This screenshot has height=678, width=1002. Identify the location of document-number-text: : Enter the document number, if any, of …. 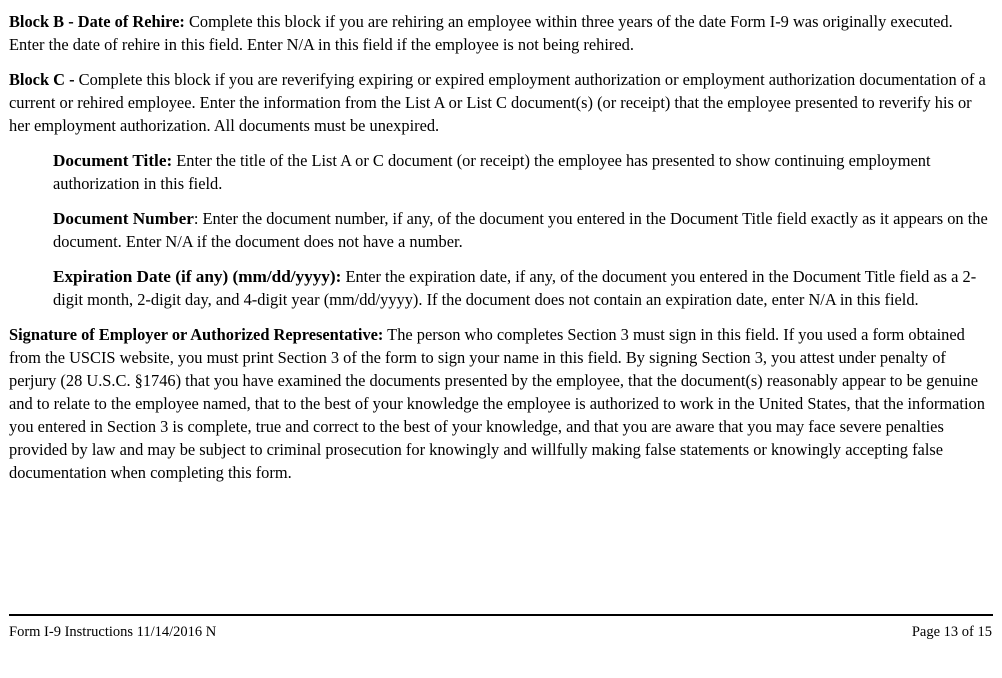
(520, 230).